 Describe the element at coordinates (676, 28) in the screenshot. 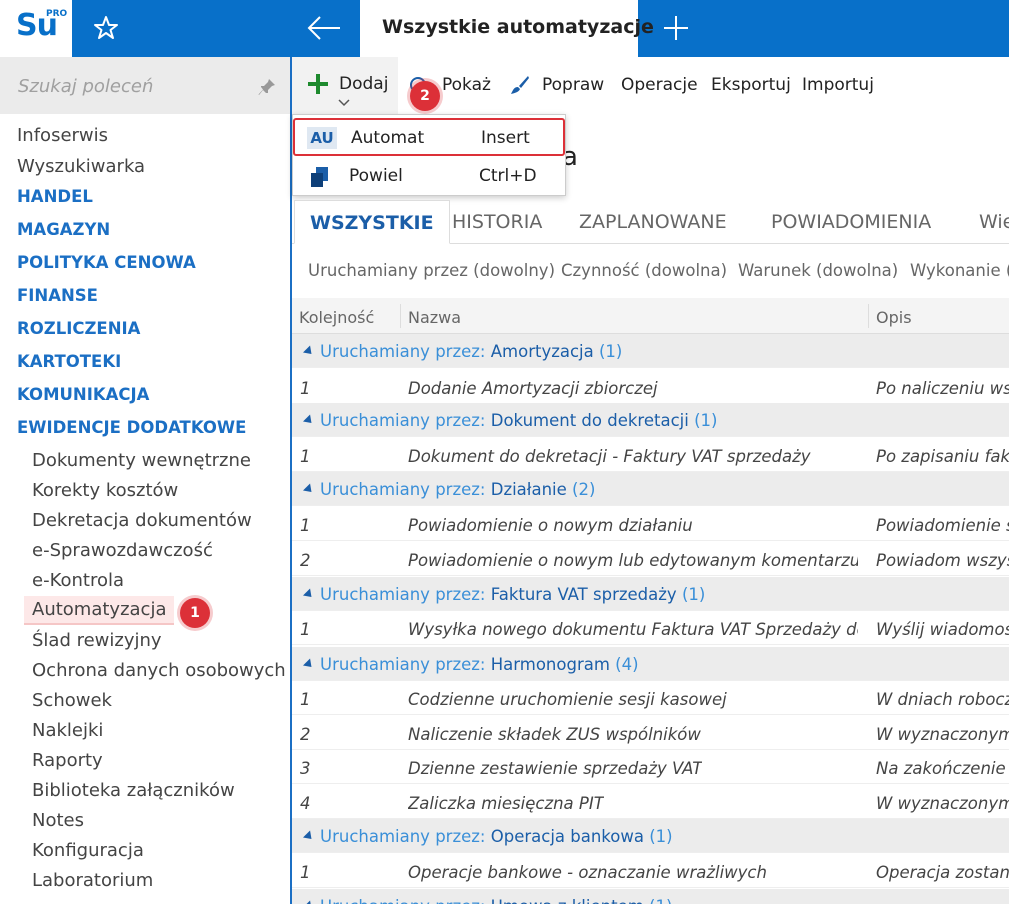

I see `new-tab-plus-icon` at that location.